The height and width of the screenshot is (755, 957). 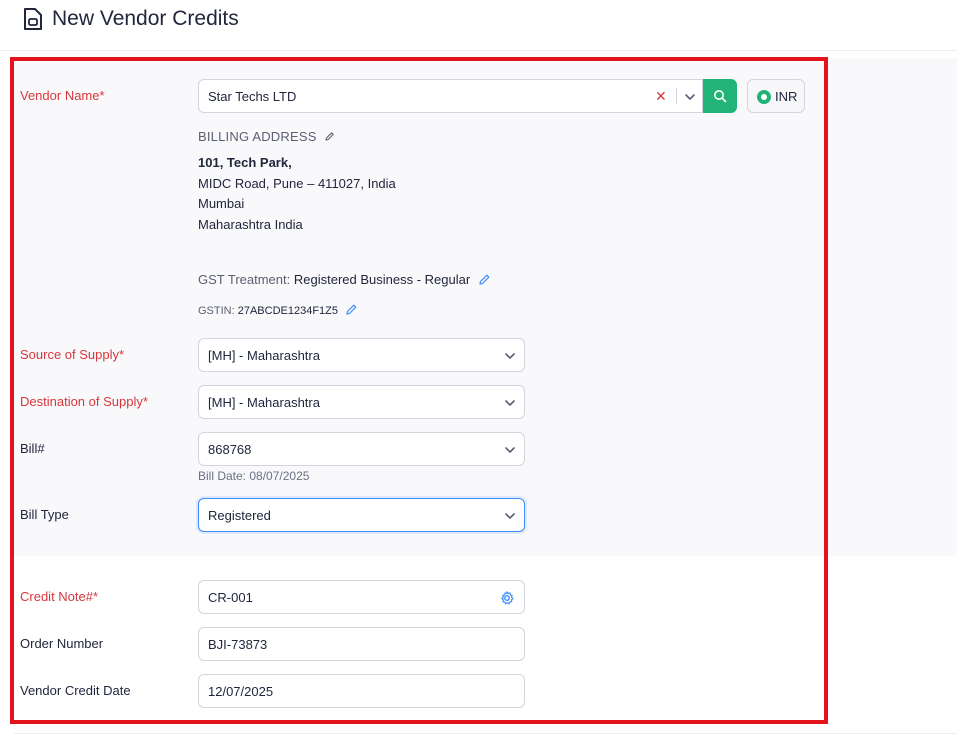 What do you see at coordinates (33, 19) in the screenshot?
I see `document-icon` at bounding box center [33, 19].